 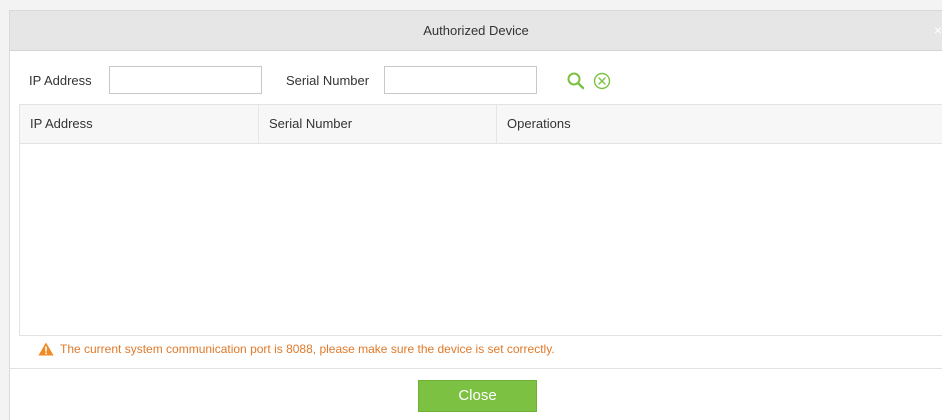 What do you see at coordinates (139, 124) in the screenshot?
I see `column-header-ip-address: IP Address` at bounding box center [139, 124].